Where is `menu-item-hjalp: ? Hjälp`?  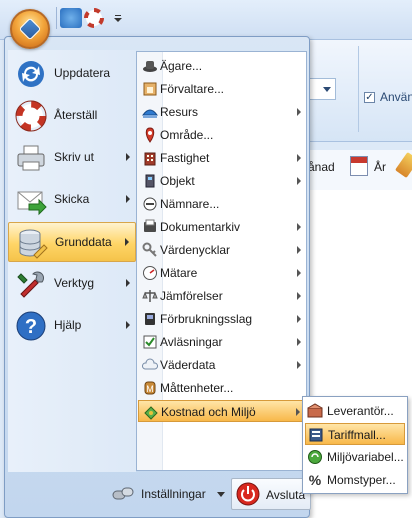
menu-item-hjalp: ? Hjälp is located at coordinates (72, 326).